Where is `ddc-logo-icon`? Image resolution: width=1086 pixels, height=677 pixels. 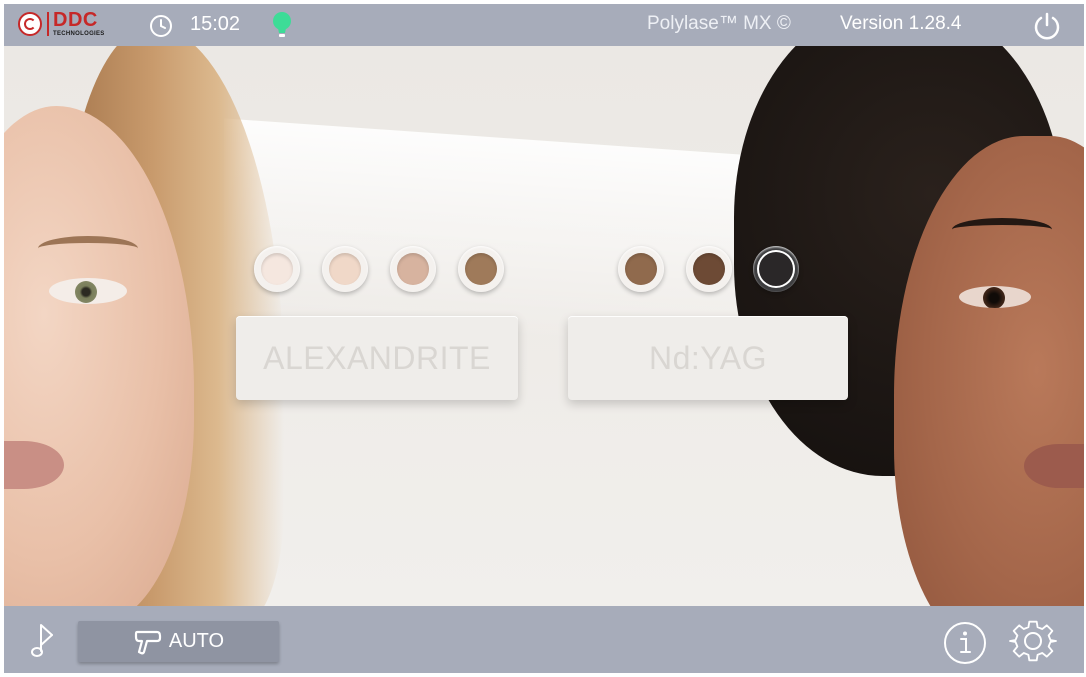 ddc-logo-icon is located at coordinates (30, 23).